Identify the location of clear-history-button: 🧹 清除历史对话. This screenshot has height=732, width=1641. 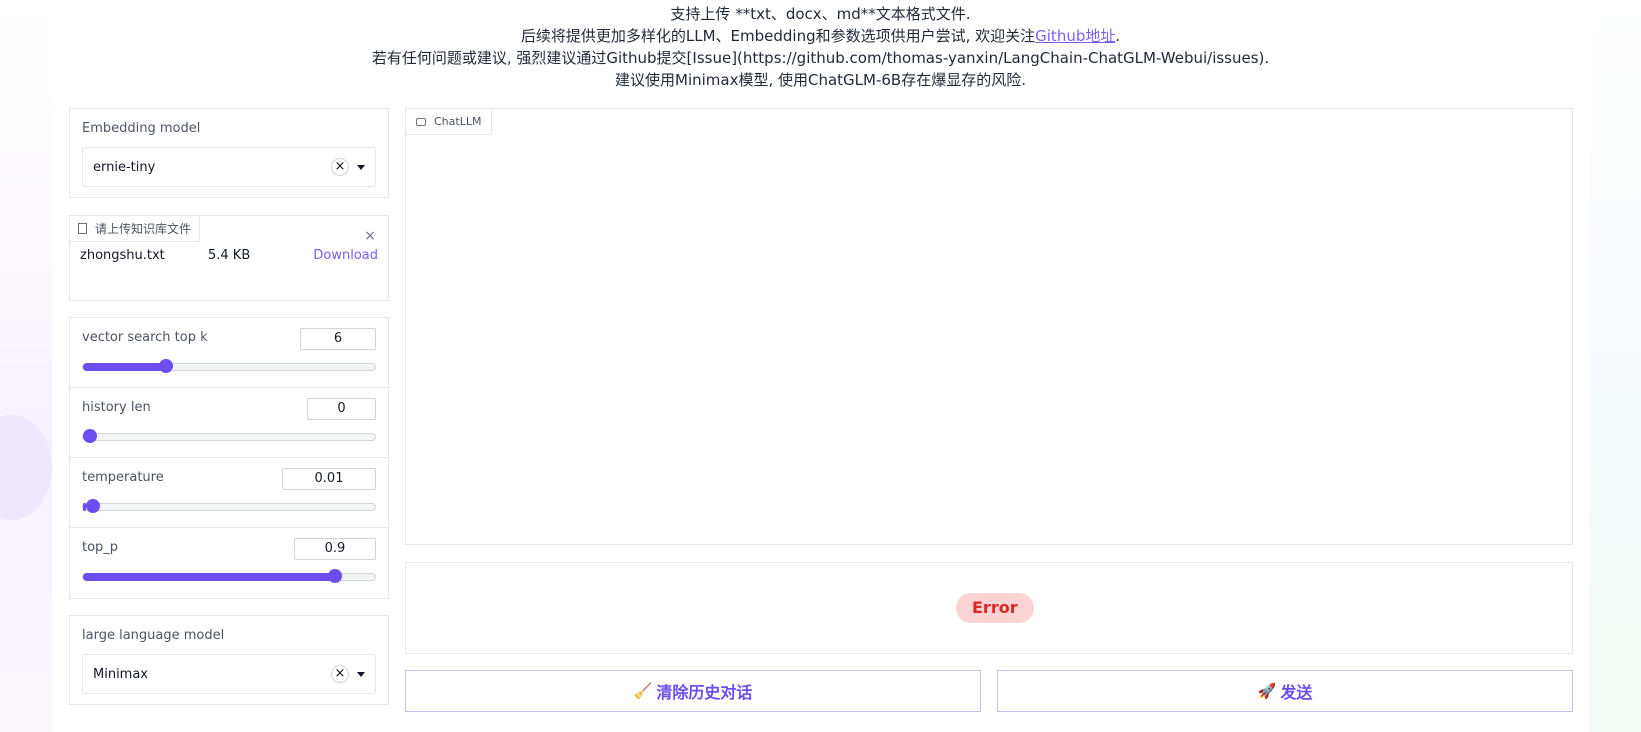
(693, 691).